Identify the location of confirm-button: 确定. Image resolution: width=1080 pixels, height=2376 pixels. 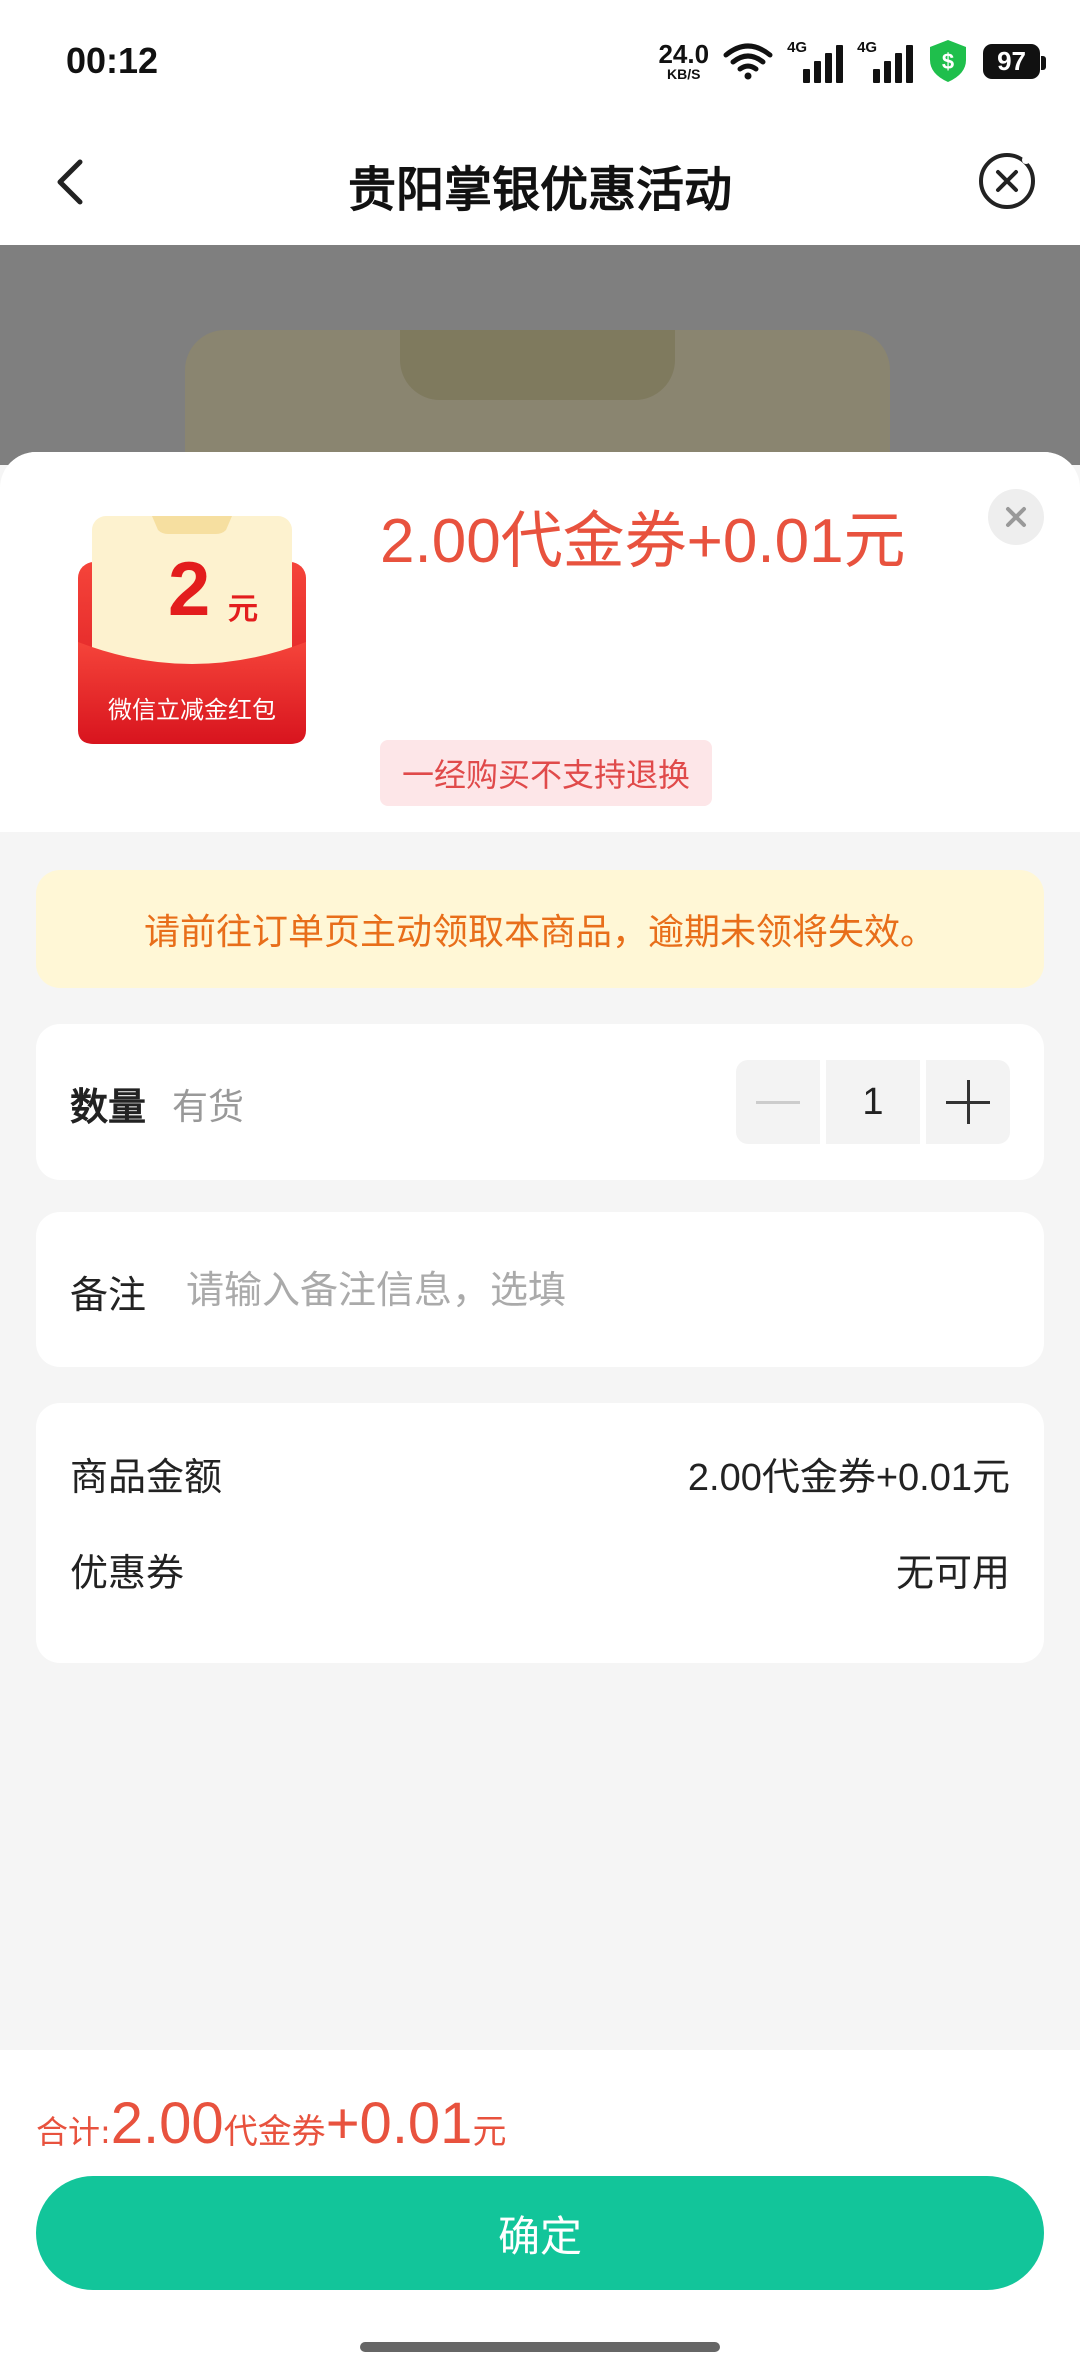
(540, 2233).